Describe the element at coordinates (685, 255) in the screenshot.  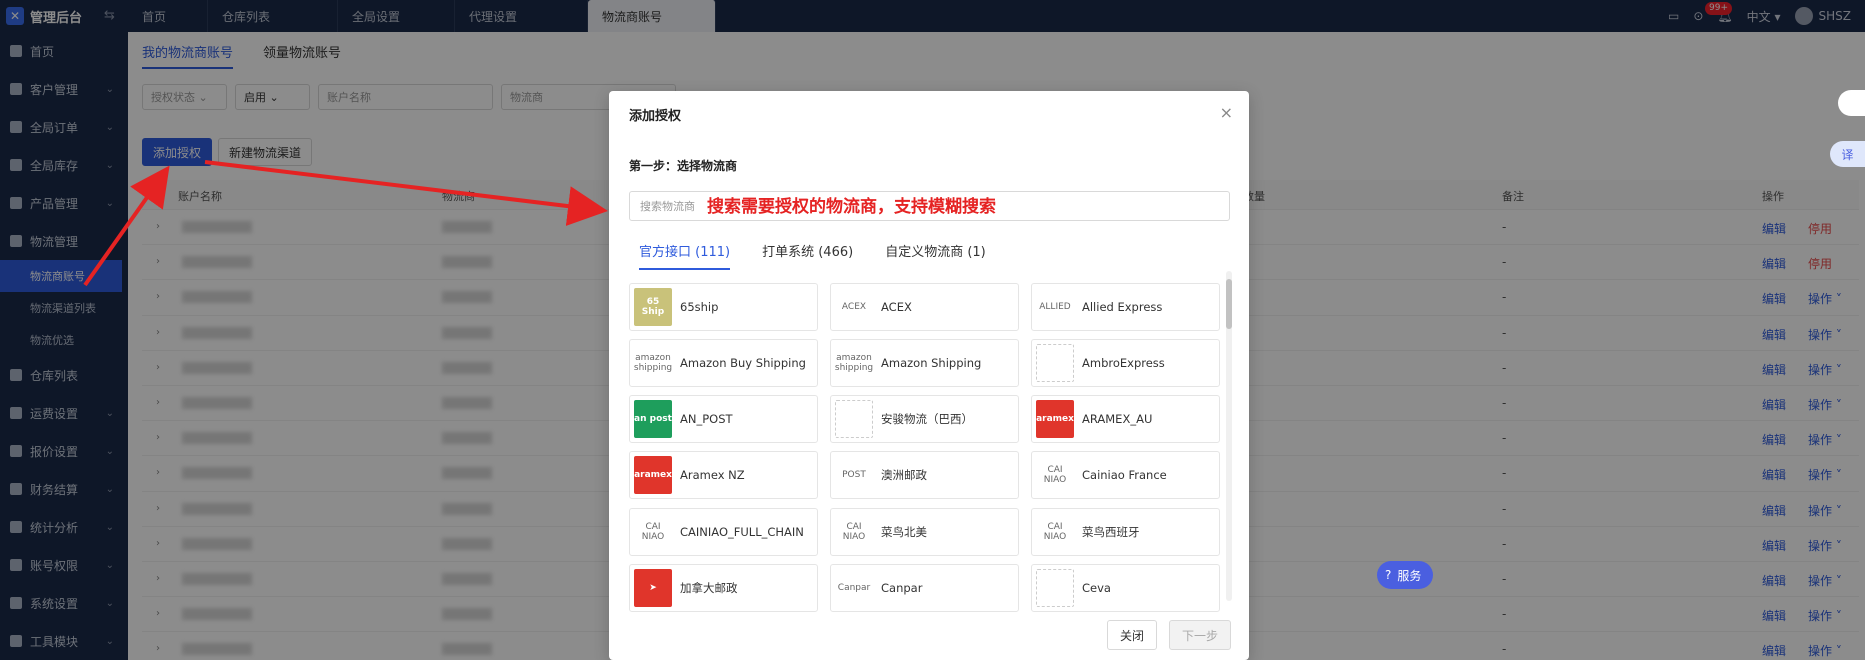
I see `tab-official-api: 官方接口 (111)` at that location.